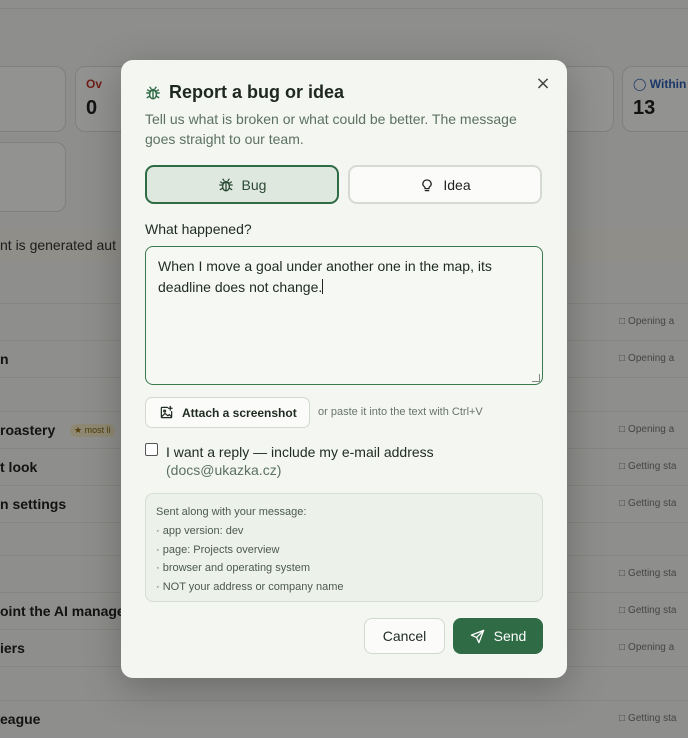 This screenshot has height=738, width=688. Describe the element at coordinates (250, 586) in the screenshot. I see `sent-info-item: · NOT your address or company name` at that location.